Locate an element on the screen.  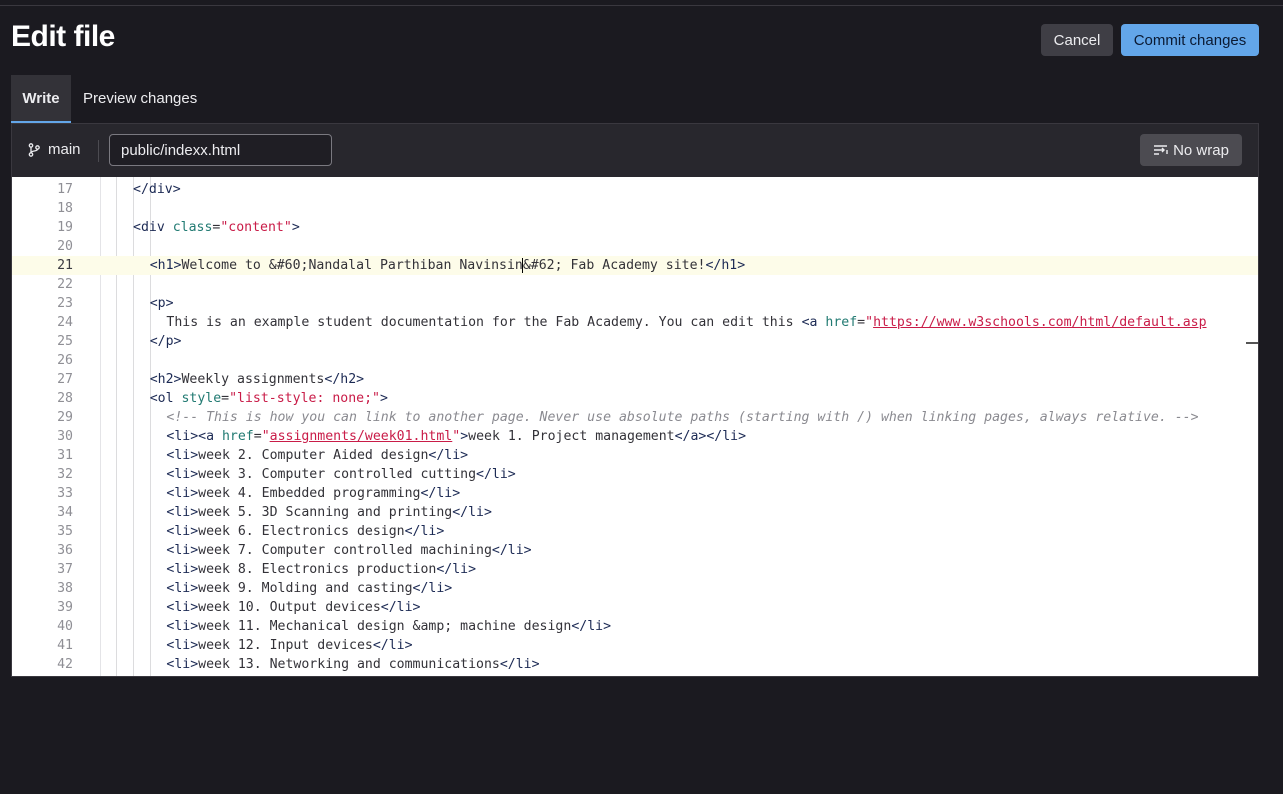
code-token: week 3. Computer controlled cutting is located at coordinates (337, 474).